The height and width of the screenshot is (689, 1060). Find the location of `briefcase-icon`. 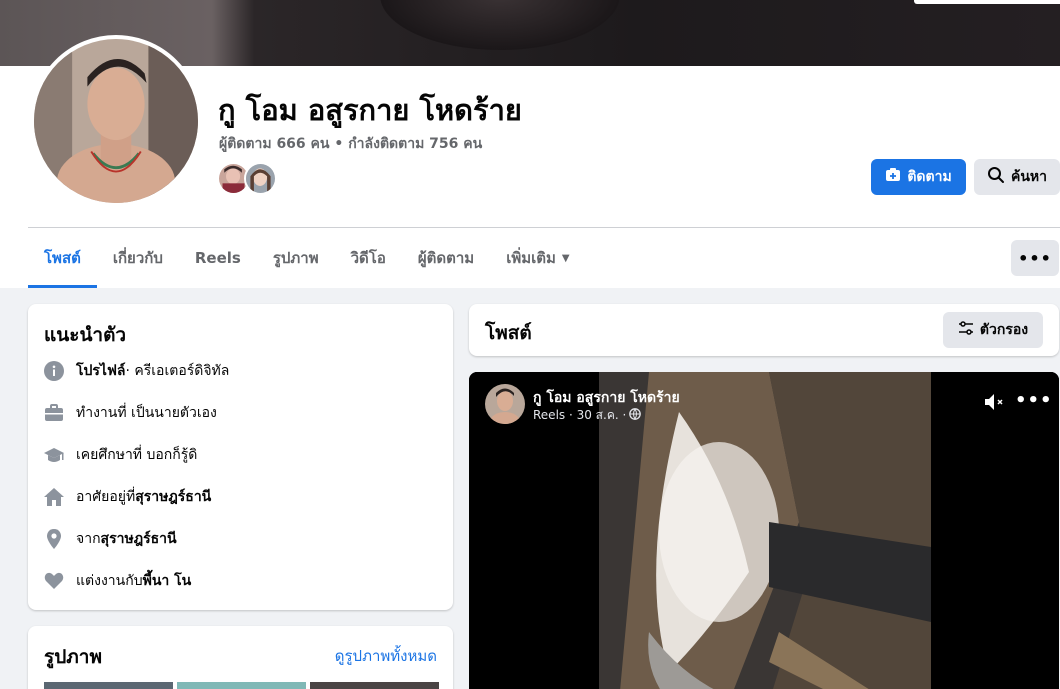

briefcase-icon is located at coordinates (54, 413).